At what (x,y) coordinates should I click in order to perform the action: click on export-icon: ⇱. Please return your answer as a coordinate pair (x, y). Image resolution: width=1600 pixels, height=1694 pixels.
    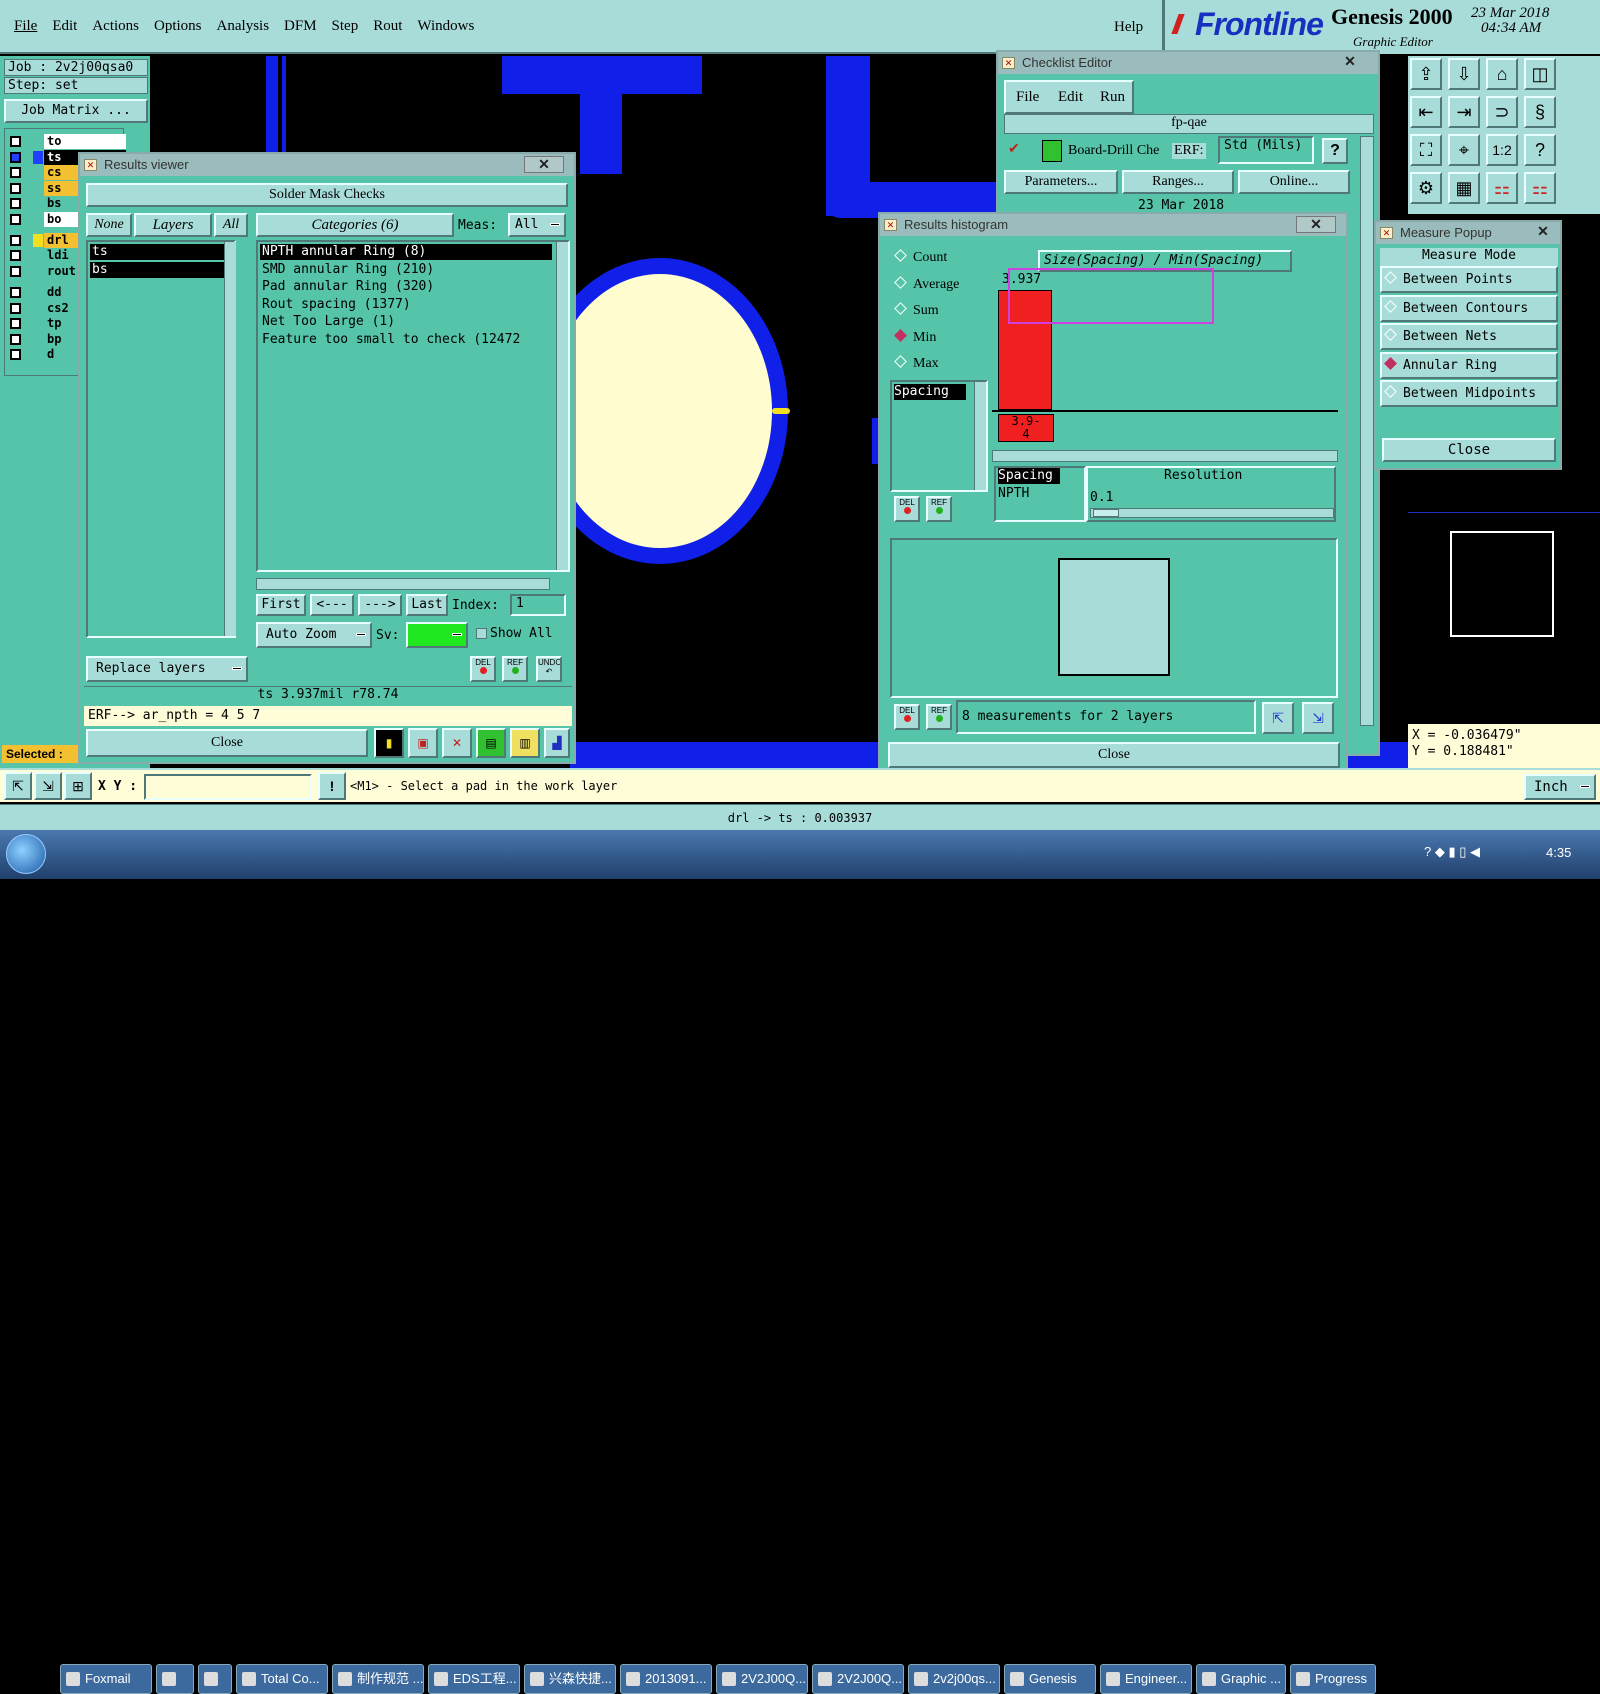
    Looking at the image, I should click on (1278, 718).